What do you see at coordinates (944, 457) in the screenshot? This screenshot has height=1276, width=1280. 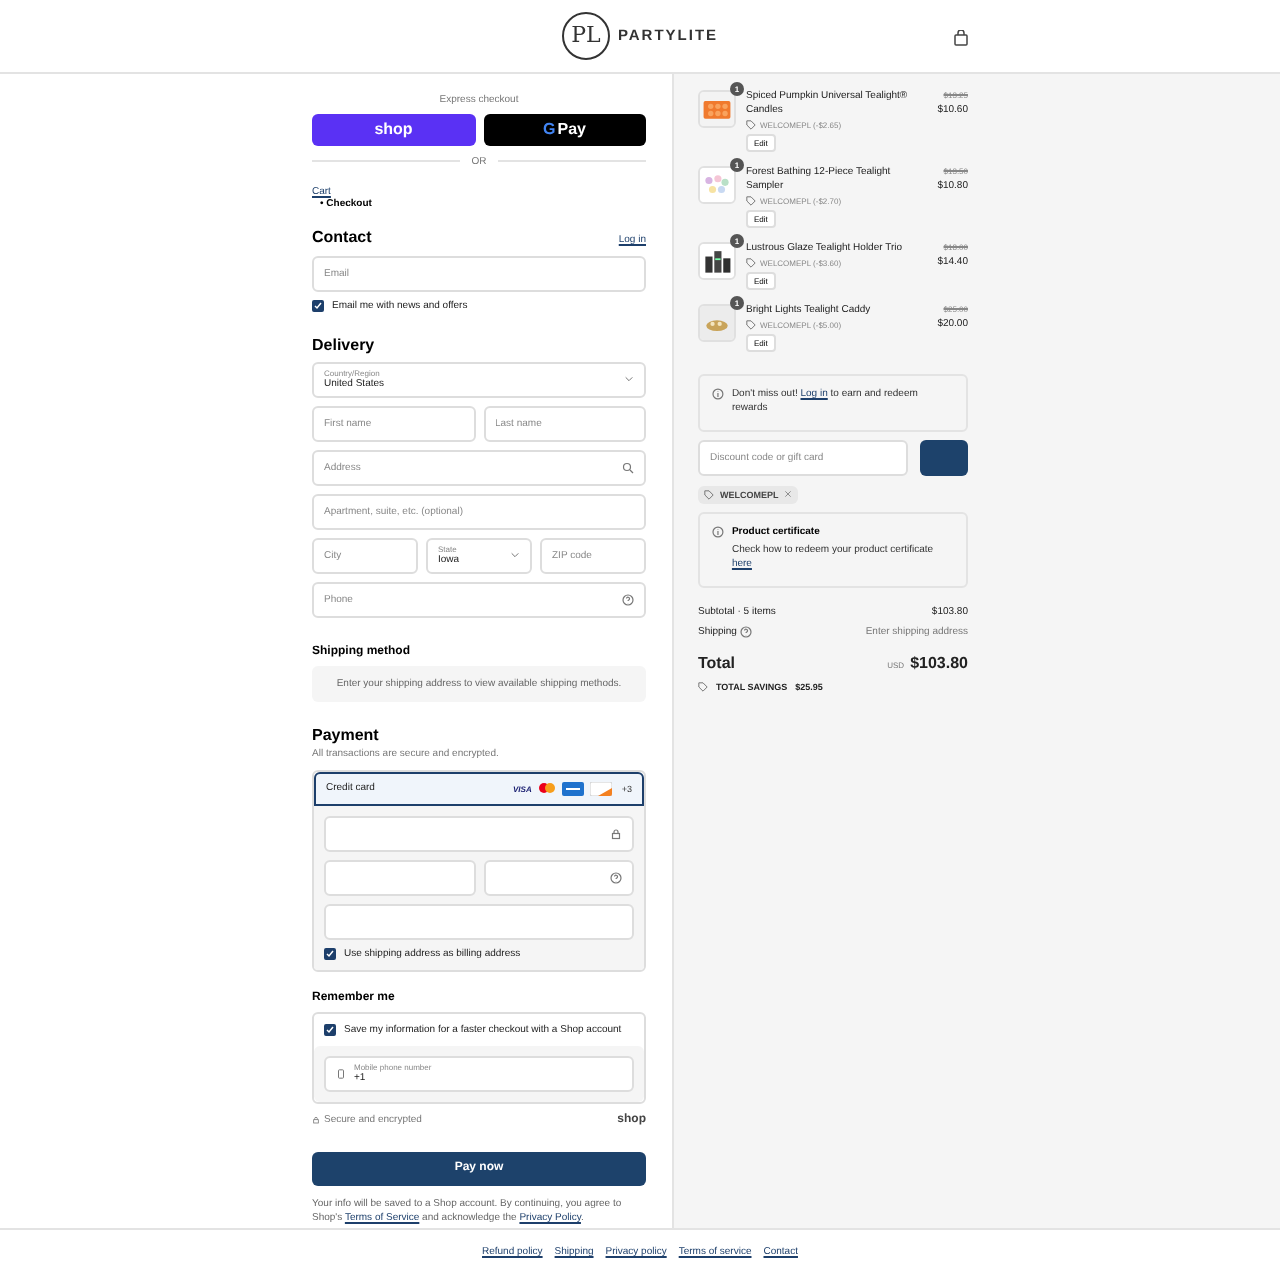 I see `apply-button` at bounding box center [944, 457].